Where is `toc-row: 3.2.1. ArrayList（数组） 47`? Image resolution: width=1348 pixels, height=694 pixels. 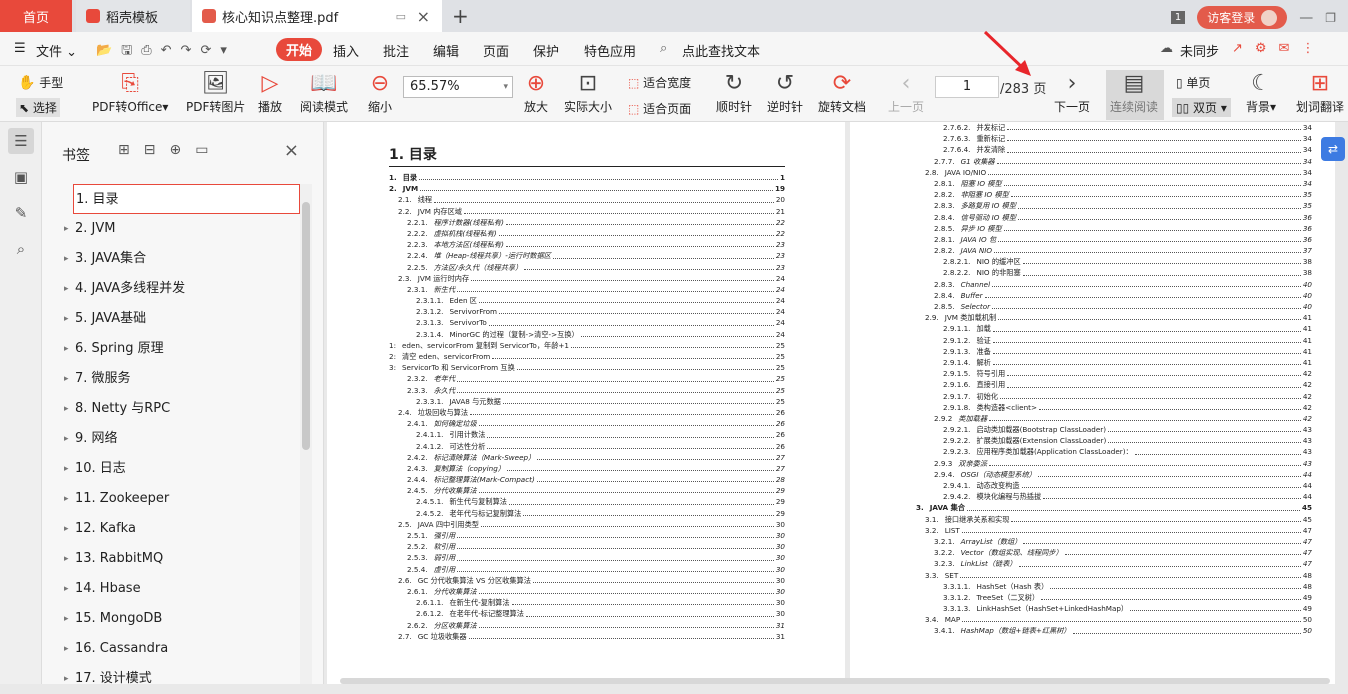 toc-row: 3.2.1. ArrayList（数组） 47 is located at coordinates (1114, 541).